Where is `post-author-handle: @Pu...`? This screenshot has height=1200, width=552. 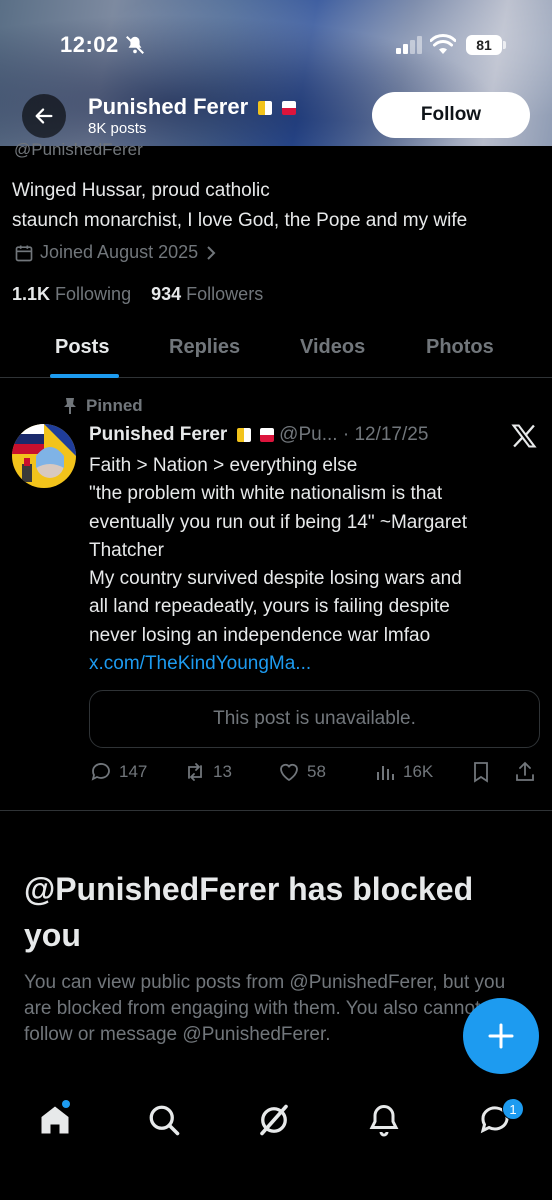 post-author-handle: @Pu... is located at coordinates (308, 434).